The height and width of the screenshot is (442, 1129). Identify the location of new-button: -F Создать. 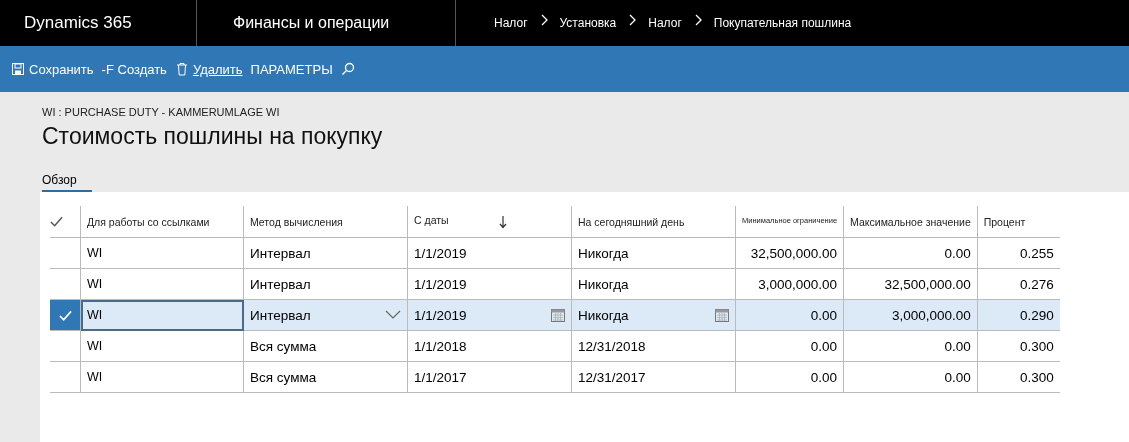
(134, 69).